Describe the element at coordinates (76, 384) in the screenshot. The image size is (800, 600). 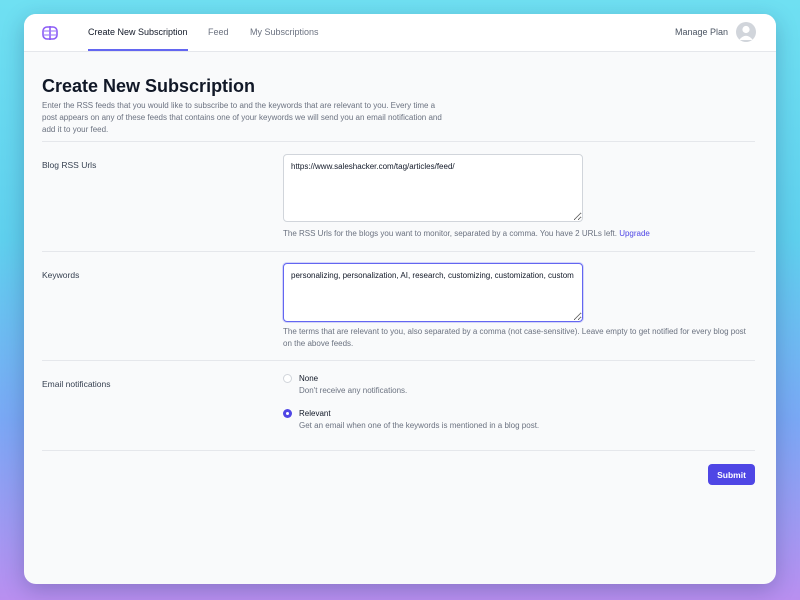
I see `email-notifications-label: Email notifications` at that location.